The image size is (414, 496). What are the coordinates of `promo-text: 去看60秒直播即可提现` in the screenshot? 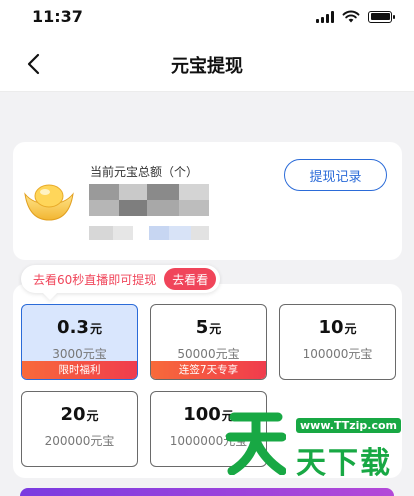 It's located at (95, 279).